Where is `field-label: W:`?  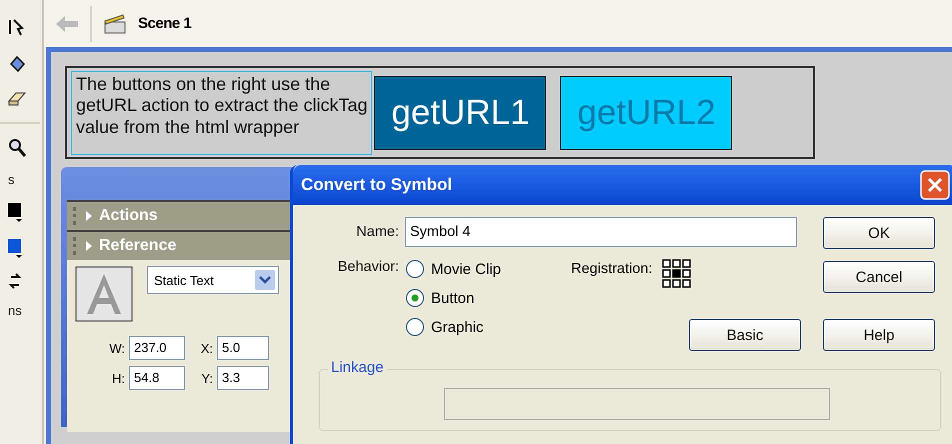 field-label: W: is located at coordinates (116, 348).